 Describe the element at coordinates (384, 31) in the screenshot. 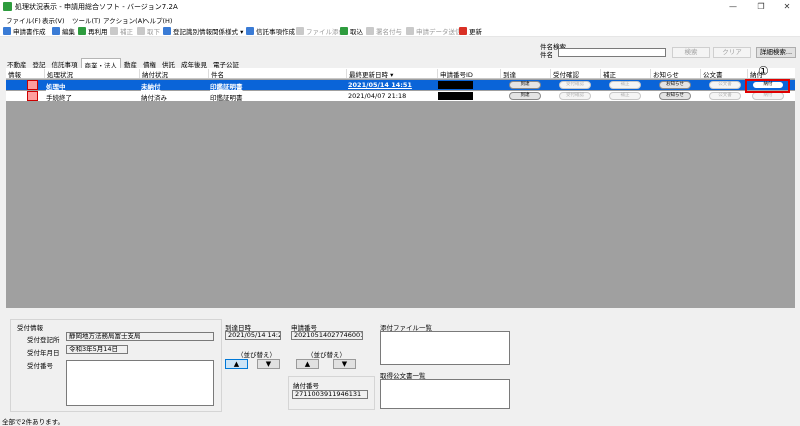

I see `sign-button: 署名付与` at that location.